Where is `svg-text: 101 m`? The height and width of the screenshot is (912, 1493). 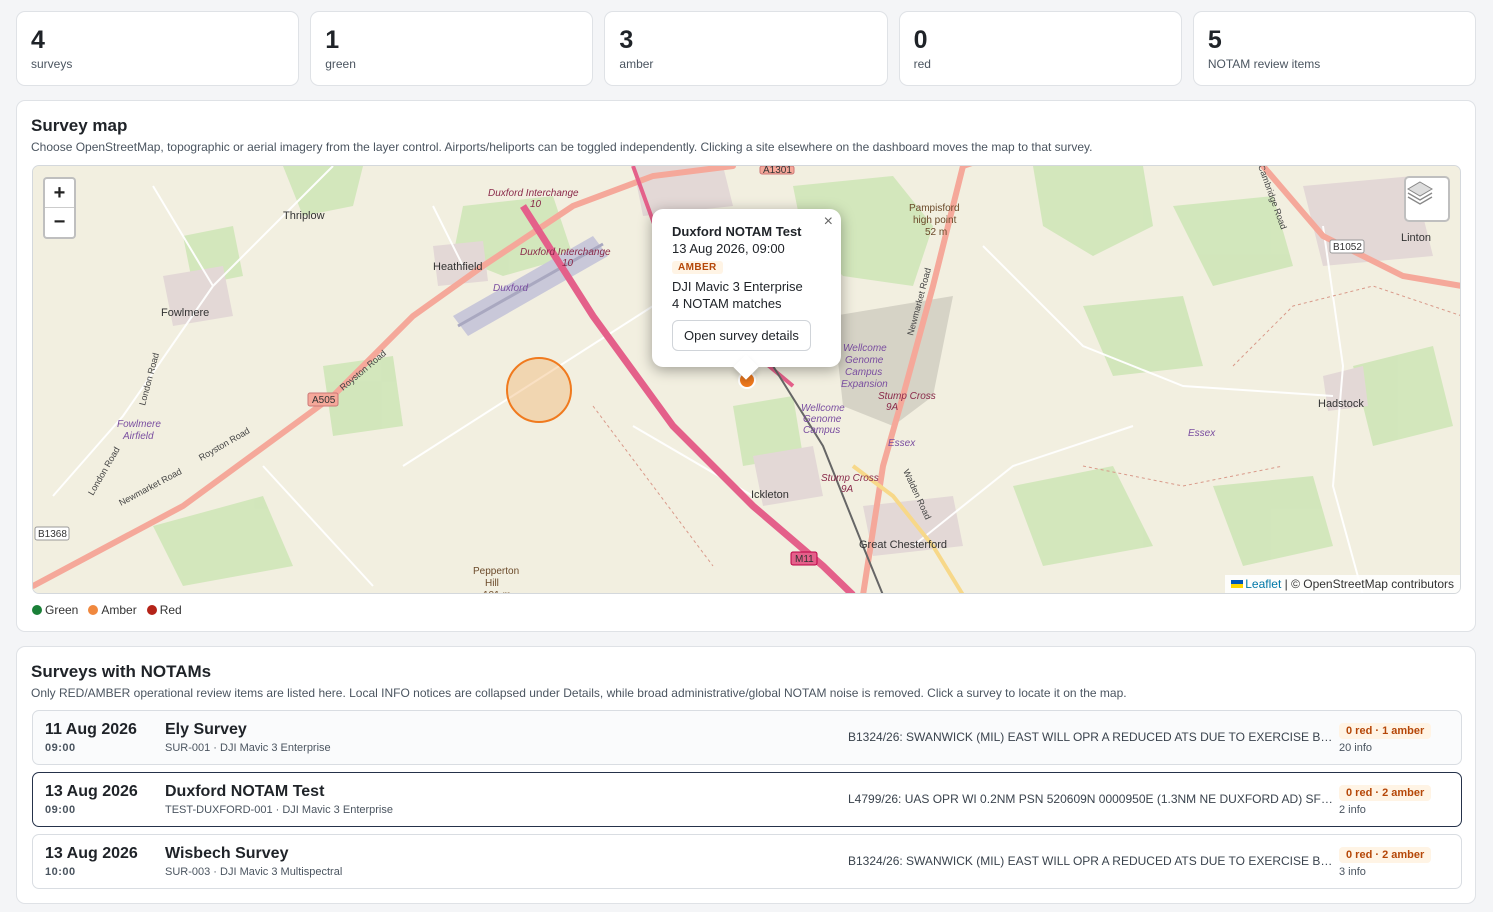 svg-text: 101 m is located at coordinates (497, 592).